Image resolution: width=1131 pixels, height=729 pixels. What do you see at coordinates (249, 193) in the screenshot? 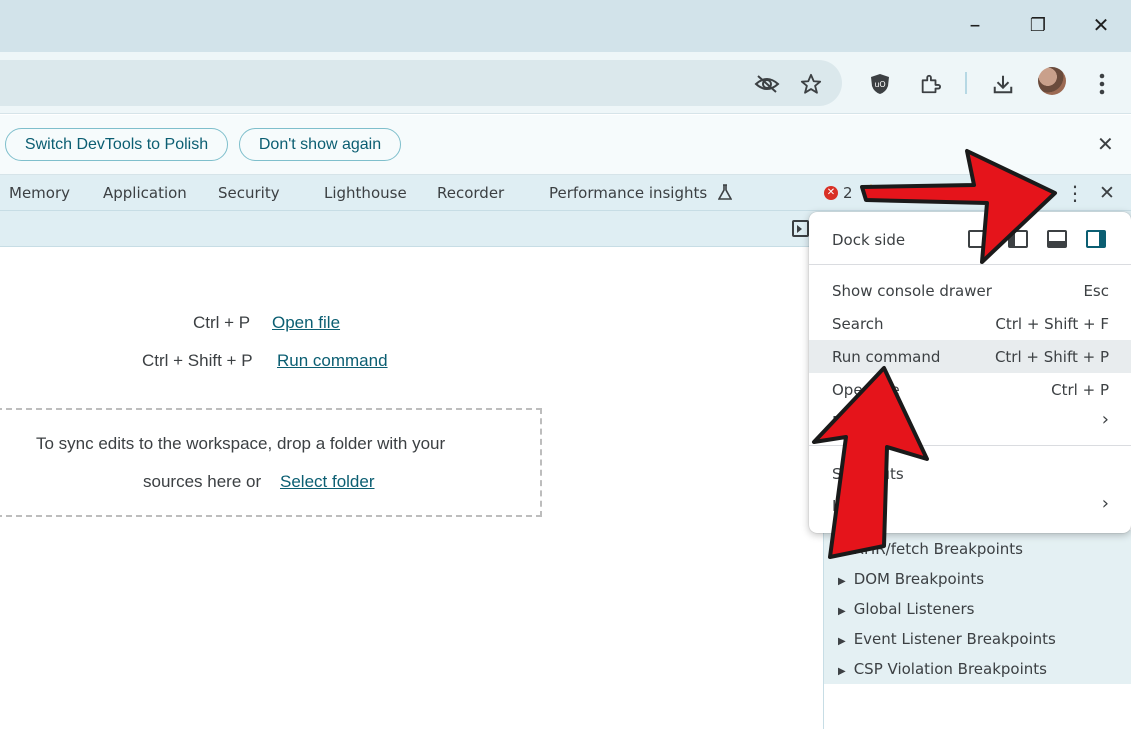
I see `tab-security: Security` at bounding box center [249, 193].